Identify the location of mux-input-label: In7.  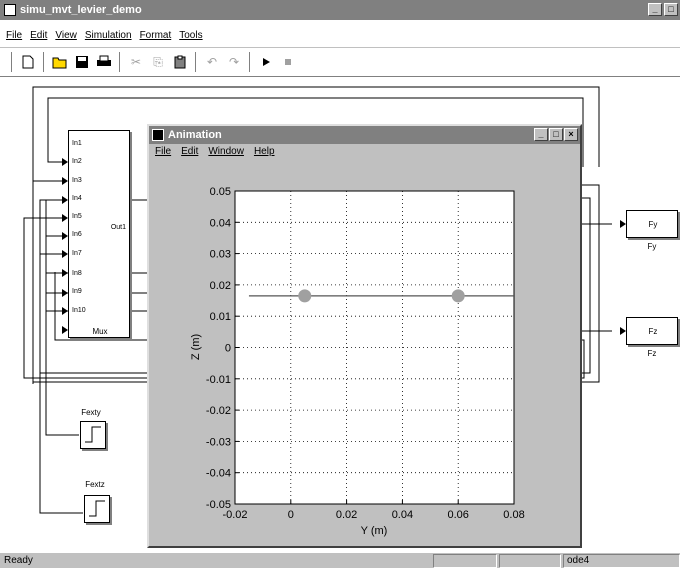
(77, 253).